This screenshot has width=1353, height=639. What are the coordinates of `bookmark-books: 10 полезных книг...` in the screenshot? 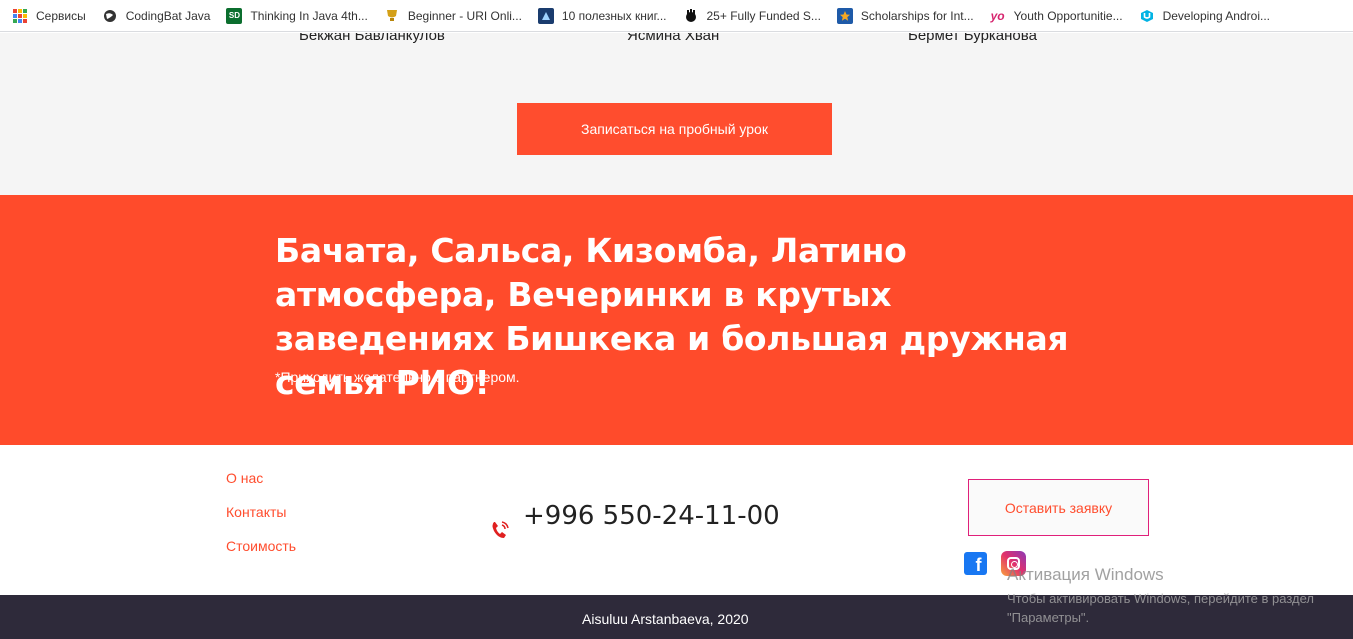 It's located at (602, 16).